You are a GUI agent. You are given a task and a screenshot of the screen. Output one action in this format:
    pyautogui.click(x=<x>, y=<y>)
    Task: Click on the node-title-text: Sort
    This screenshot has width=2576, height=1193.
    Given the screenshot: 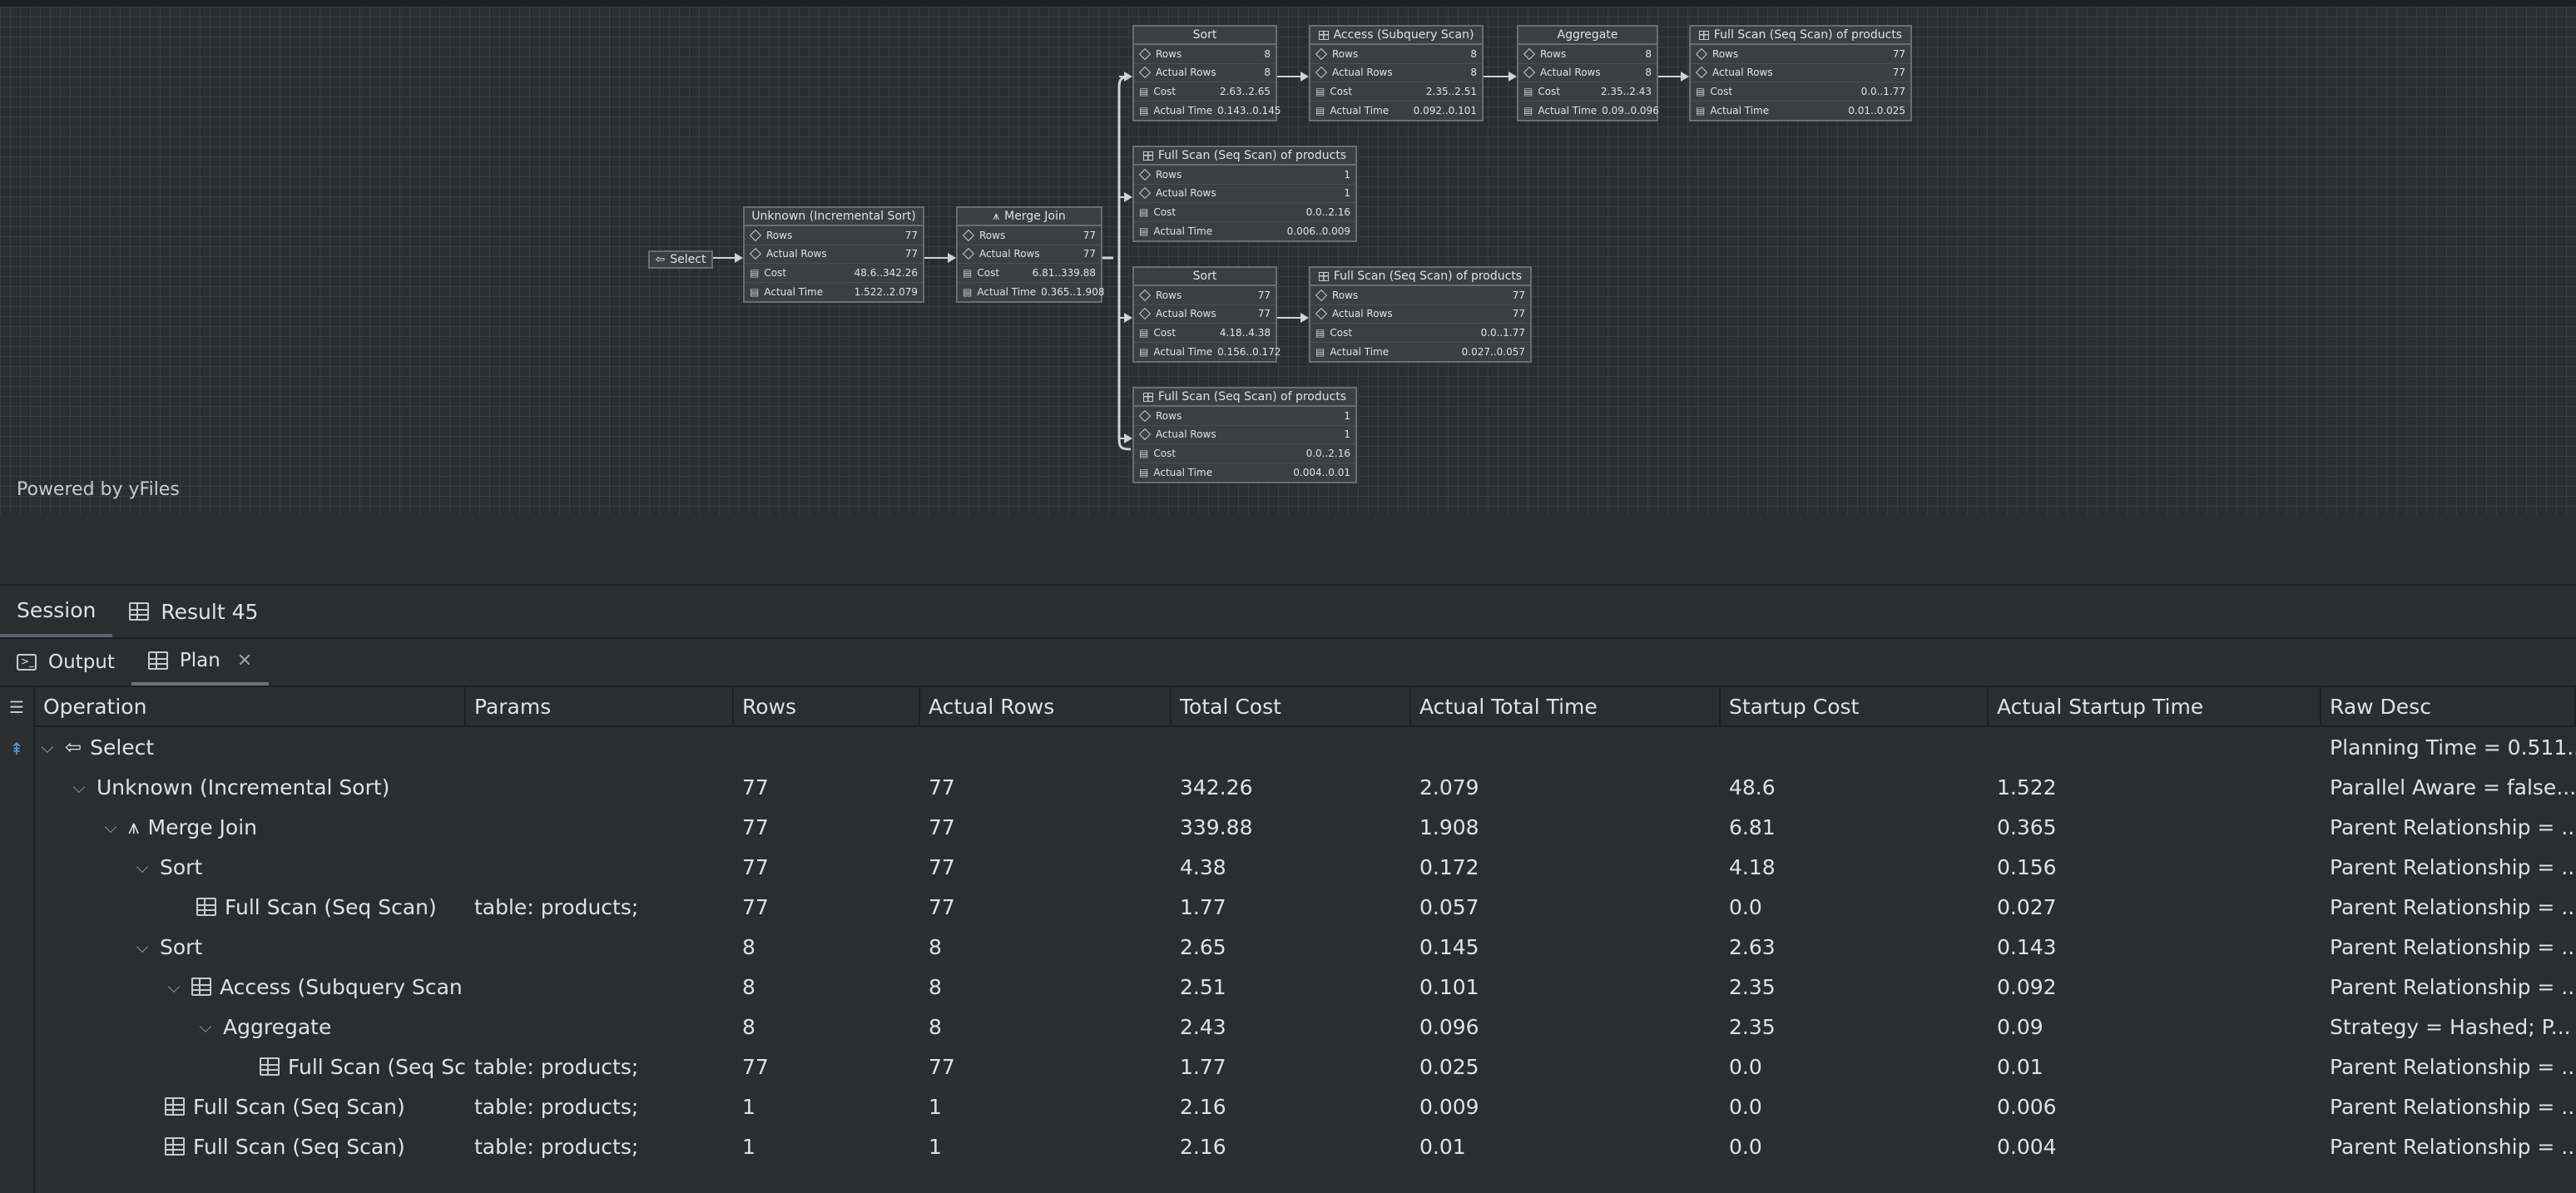 What is the action you would take?
    pyautogui.click(x=1204, y=35)
    